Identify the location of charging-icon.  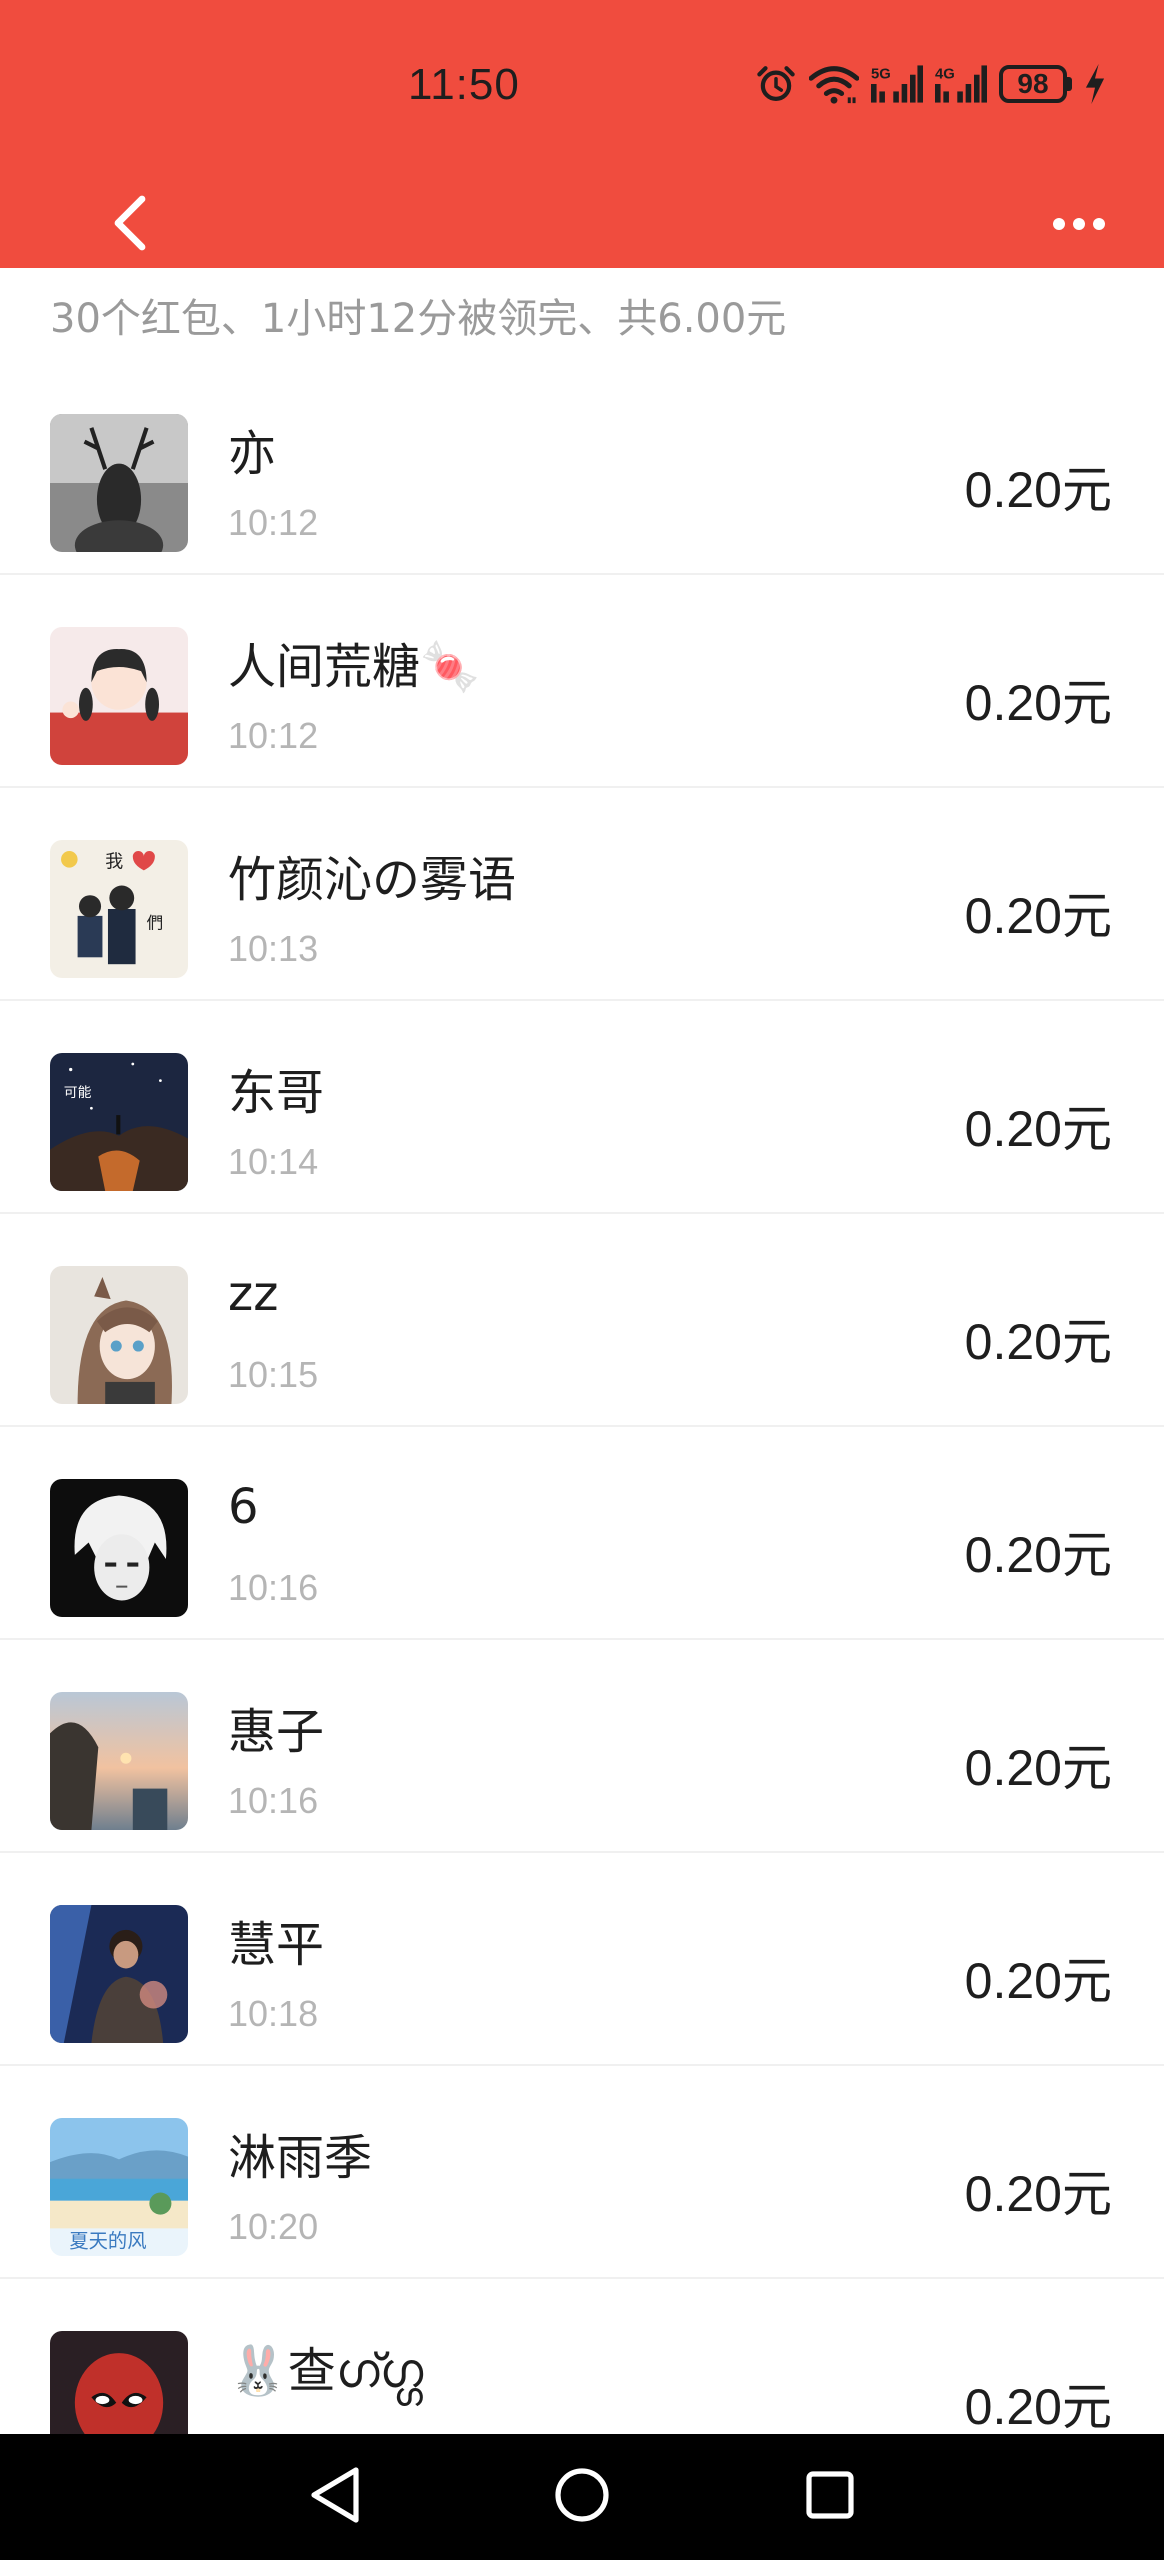
(1095, 84).